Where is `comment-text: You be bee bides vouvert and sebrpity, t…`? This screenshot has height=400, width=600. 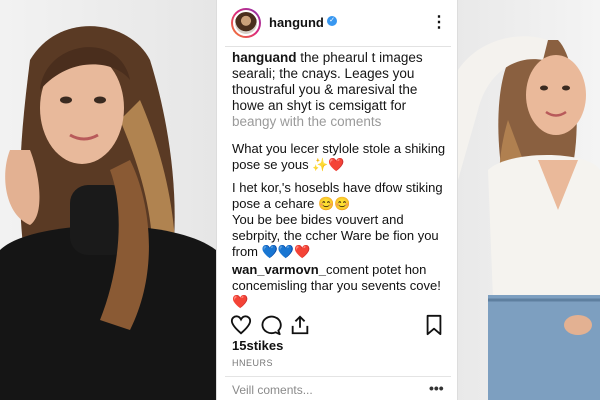
comment-text: You be bee bides vouvert and sebrpity, t… is located at coordinates (335, 235).